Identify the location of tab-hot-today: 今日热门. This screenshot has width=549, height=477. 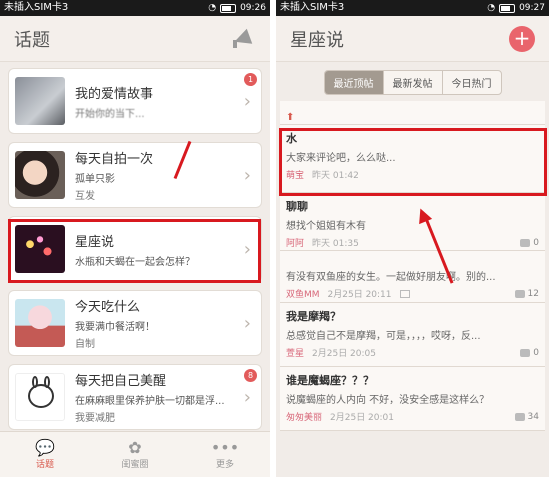
(472, 82).